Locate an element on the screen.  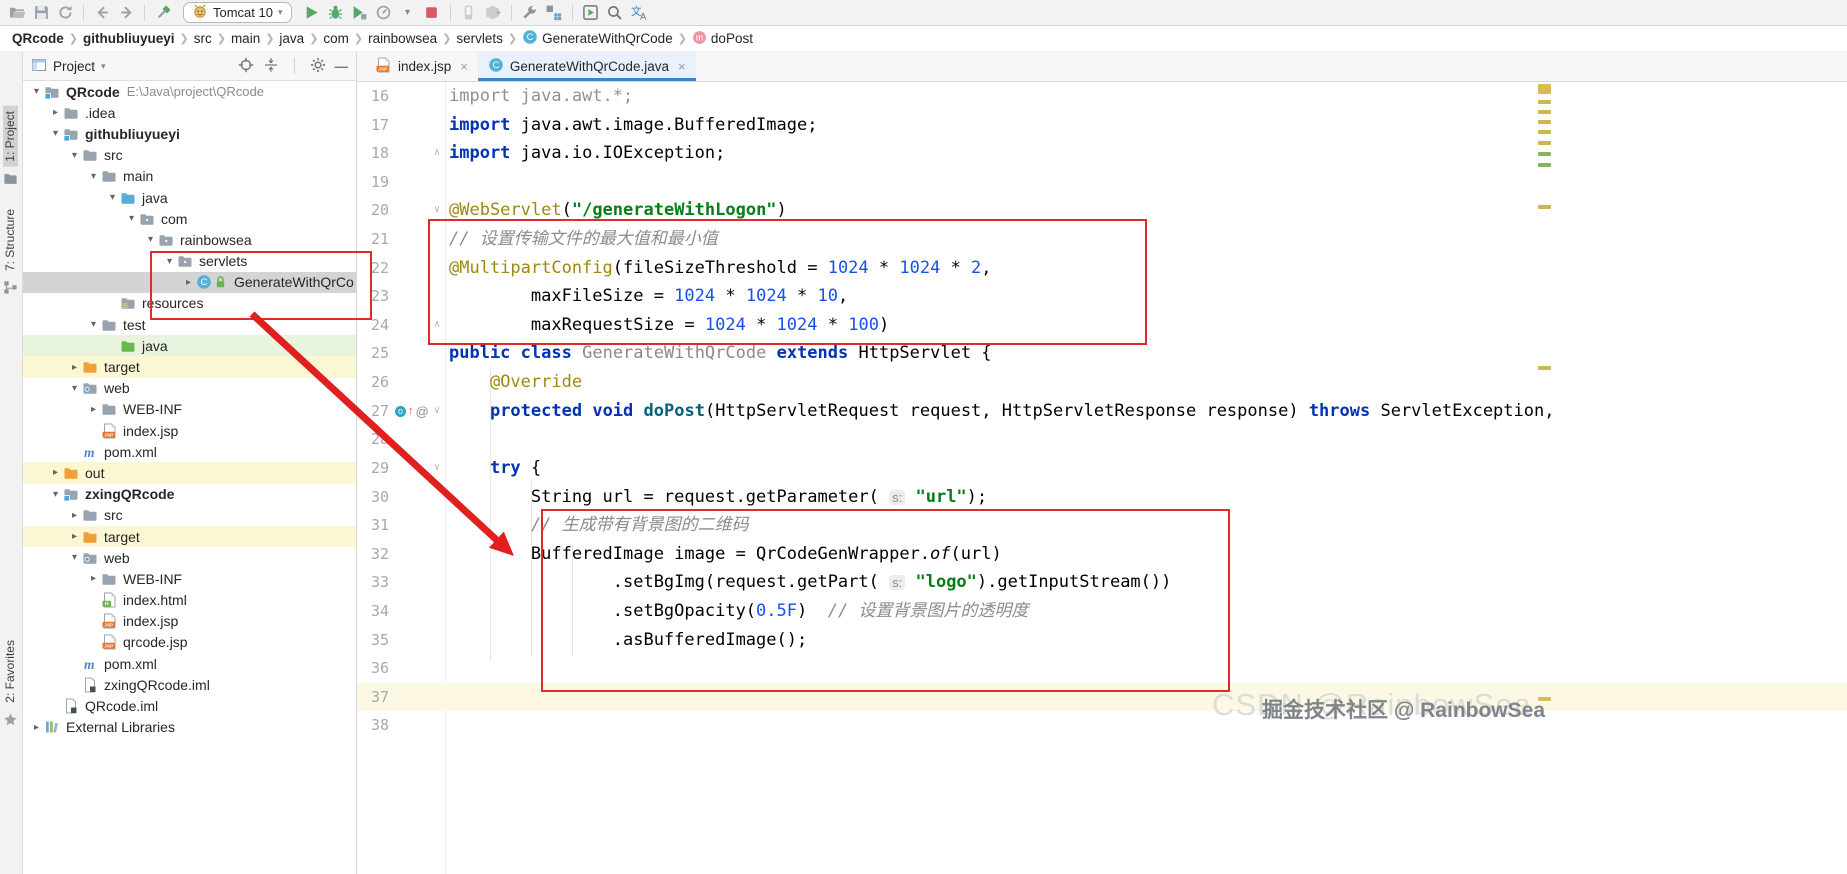
profiler-icon is located at coordinates (384, 13).